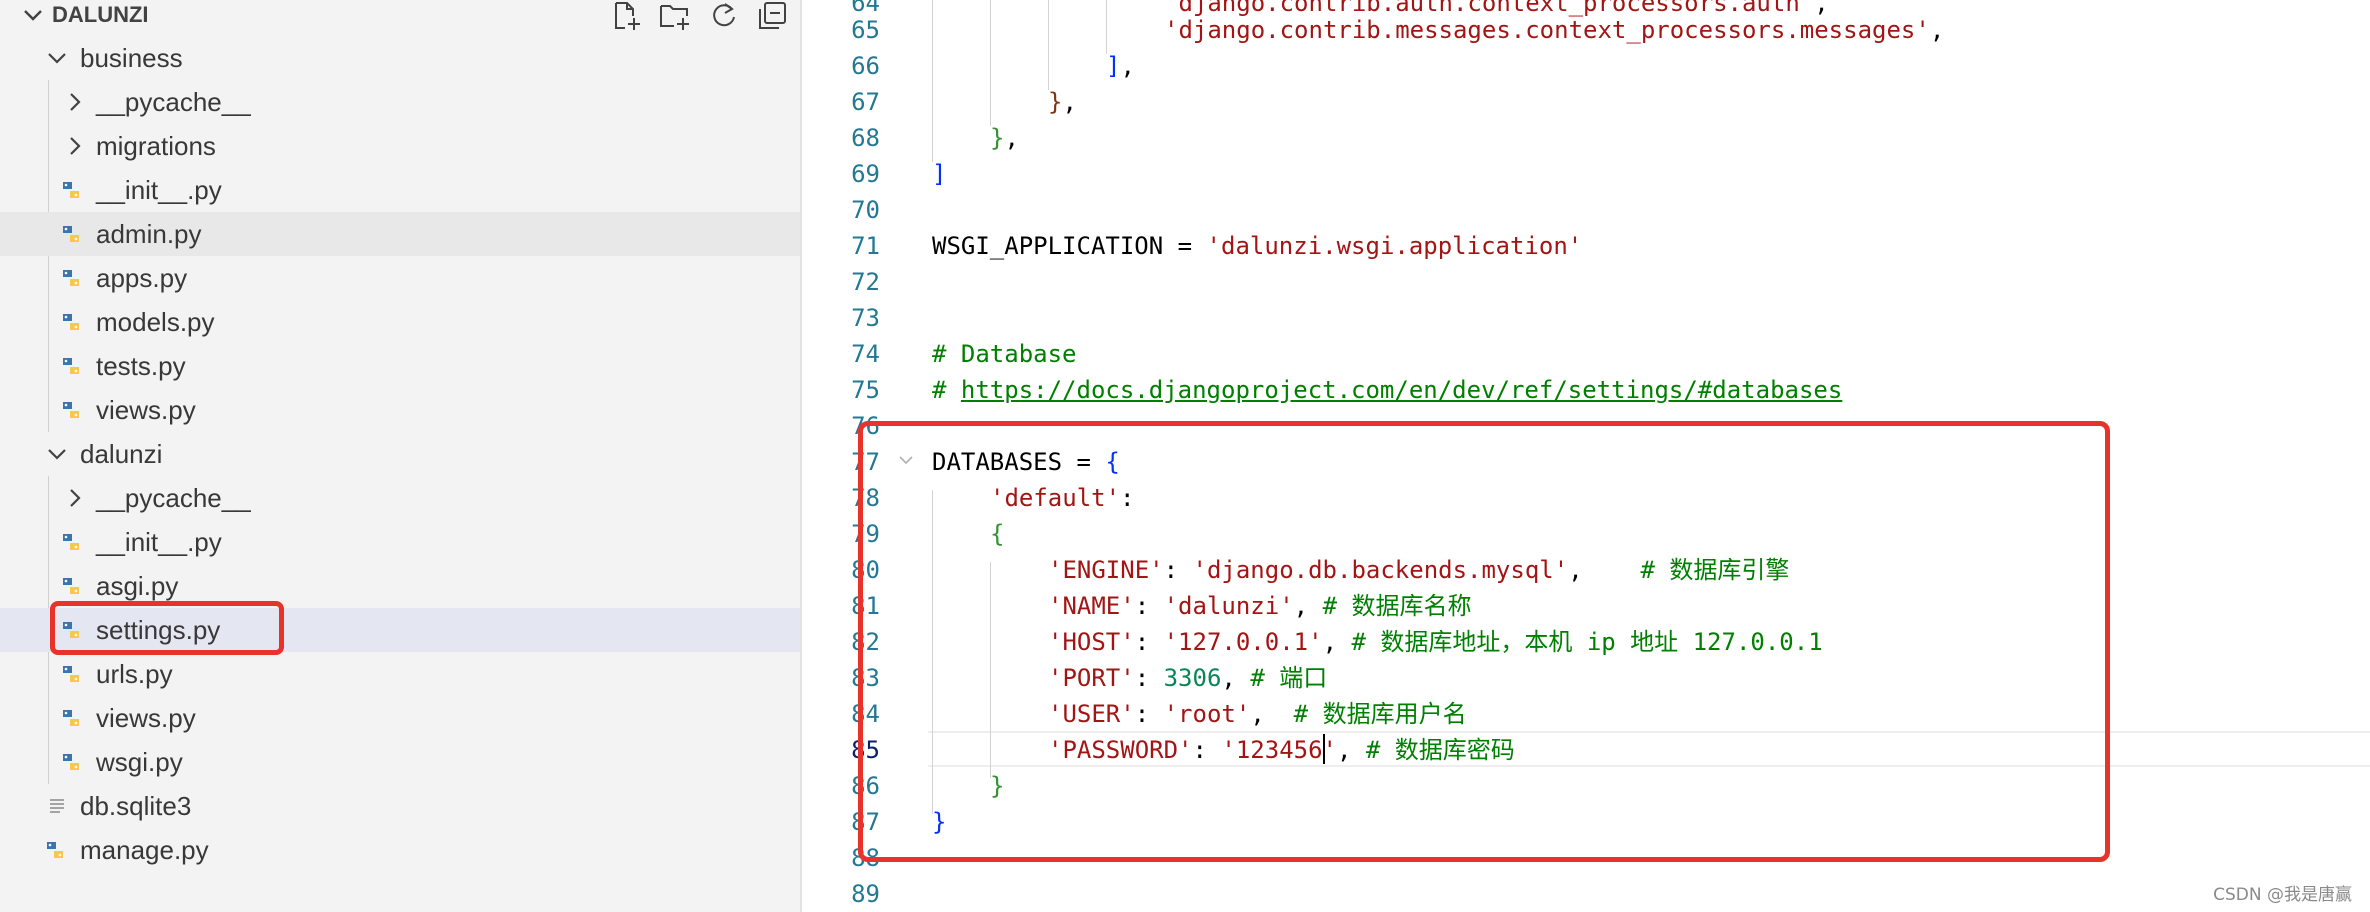 The height and width of the screenshot is (912, 2370). What do you see at coordinates (57, 806) in the screenshot?
I see `text-file-icon` at bounding box center [57, 806].